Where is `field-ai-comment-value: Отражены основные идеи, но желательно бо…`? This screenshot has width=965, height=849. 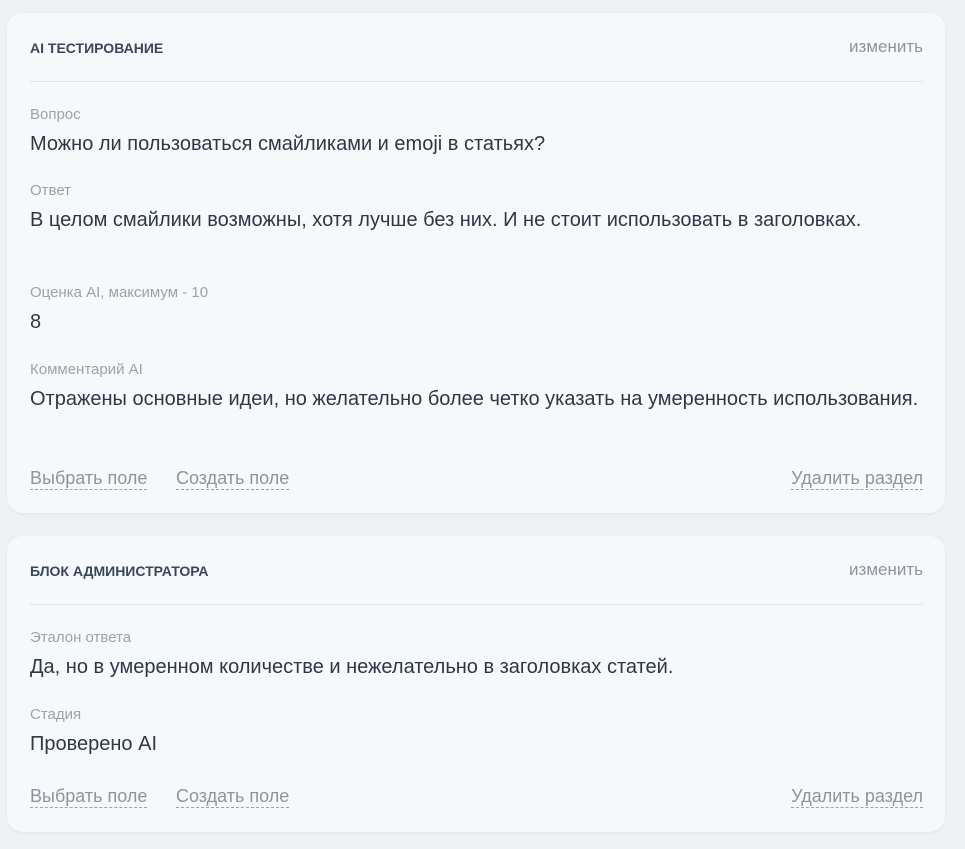 field-ai-comment-value: Отражены основные идеи, но желательно бо… is located at coordinates (474, 399).